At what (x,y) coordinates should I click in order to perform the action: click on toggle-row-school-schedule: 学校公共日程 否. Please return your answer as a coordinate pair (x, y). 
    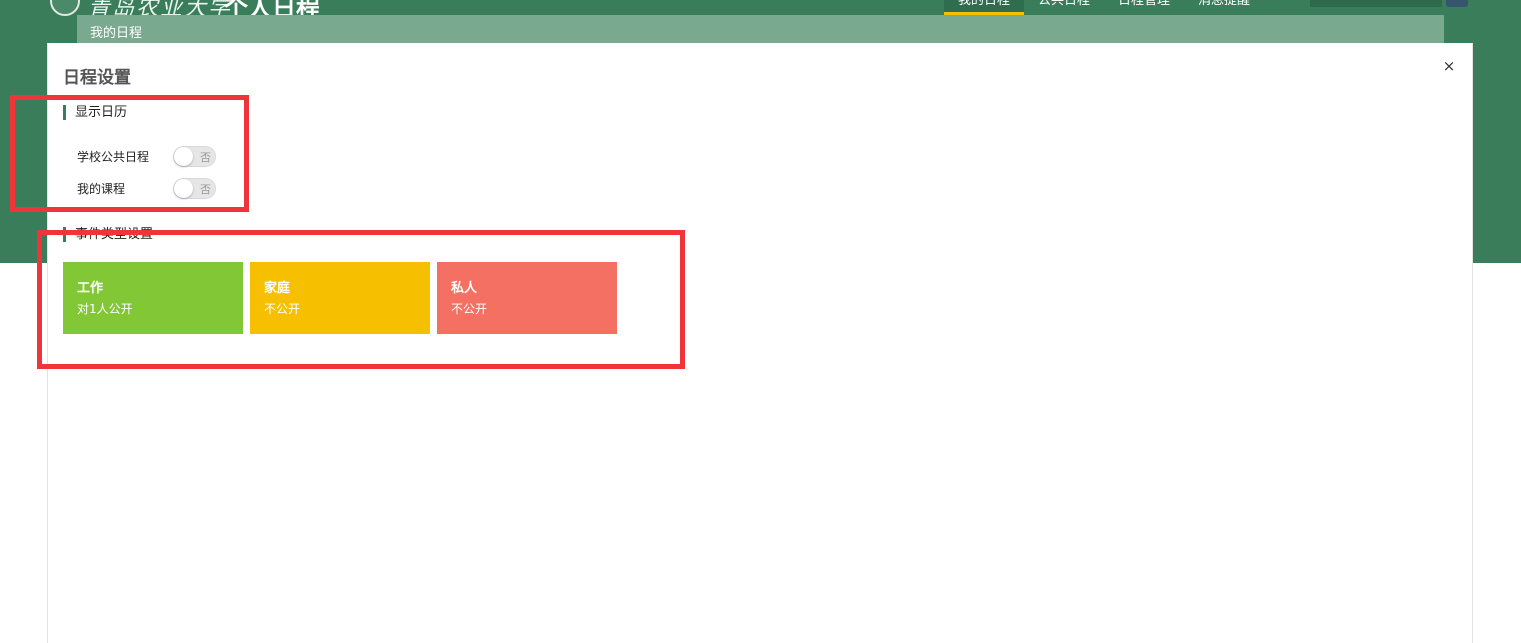
    Looking at the image, I should click on (146, 156).